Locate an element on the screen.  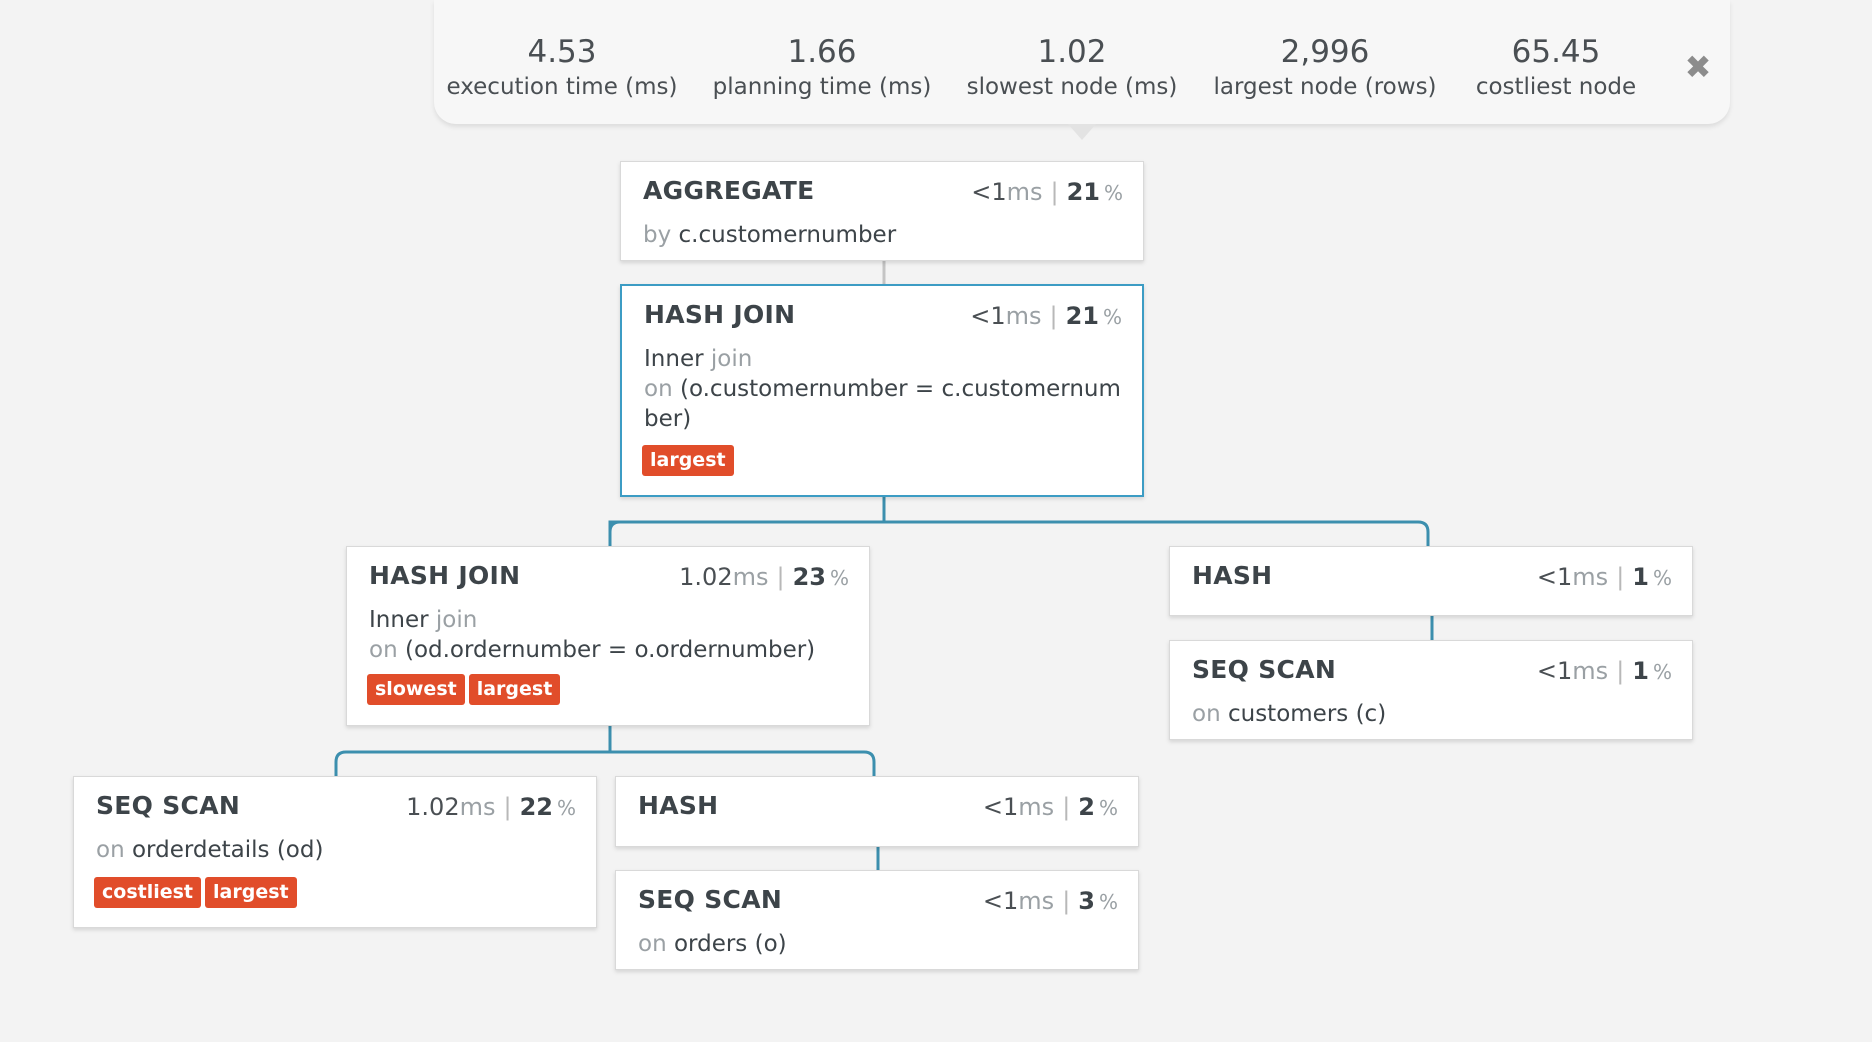
node-tags: largest is located at coordinates (690, 460).